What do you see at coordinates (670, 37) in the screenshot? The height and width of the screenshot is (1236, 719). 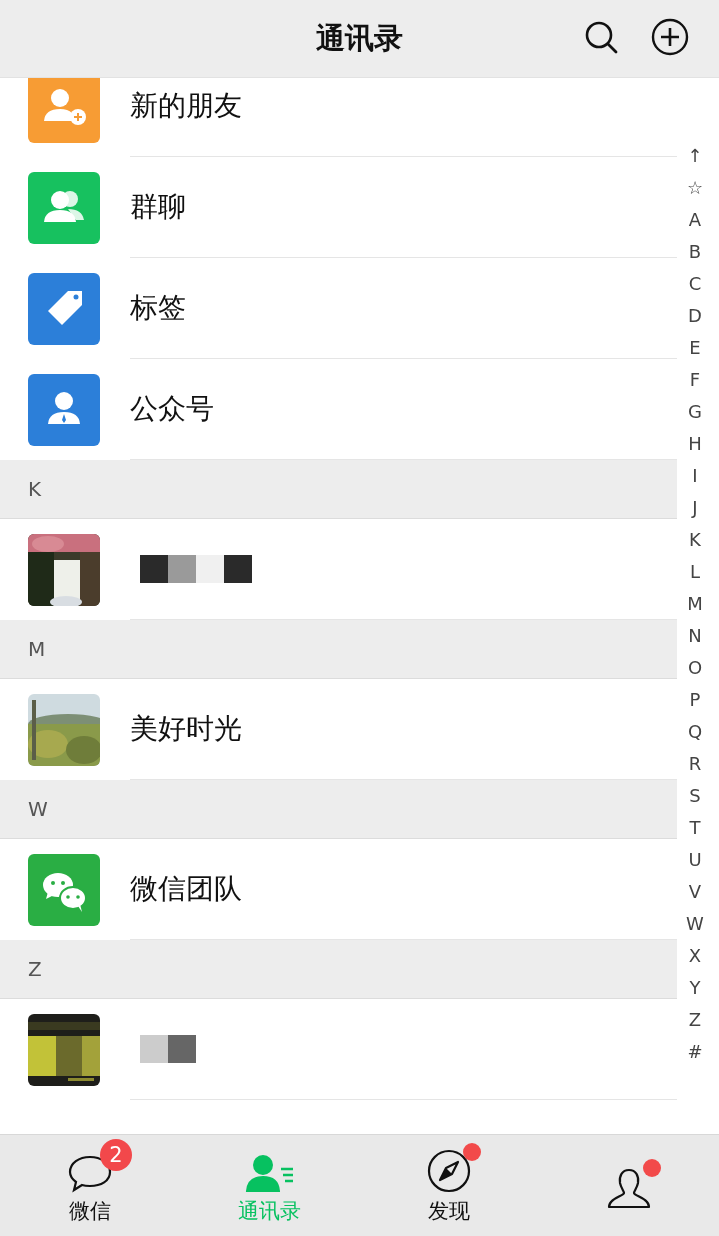 I see `add-icon` at bounding box center [670, 37].